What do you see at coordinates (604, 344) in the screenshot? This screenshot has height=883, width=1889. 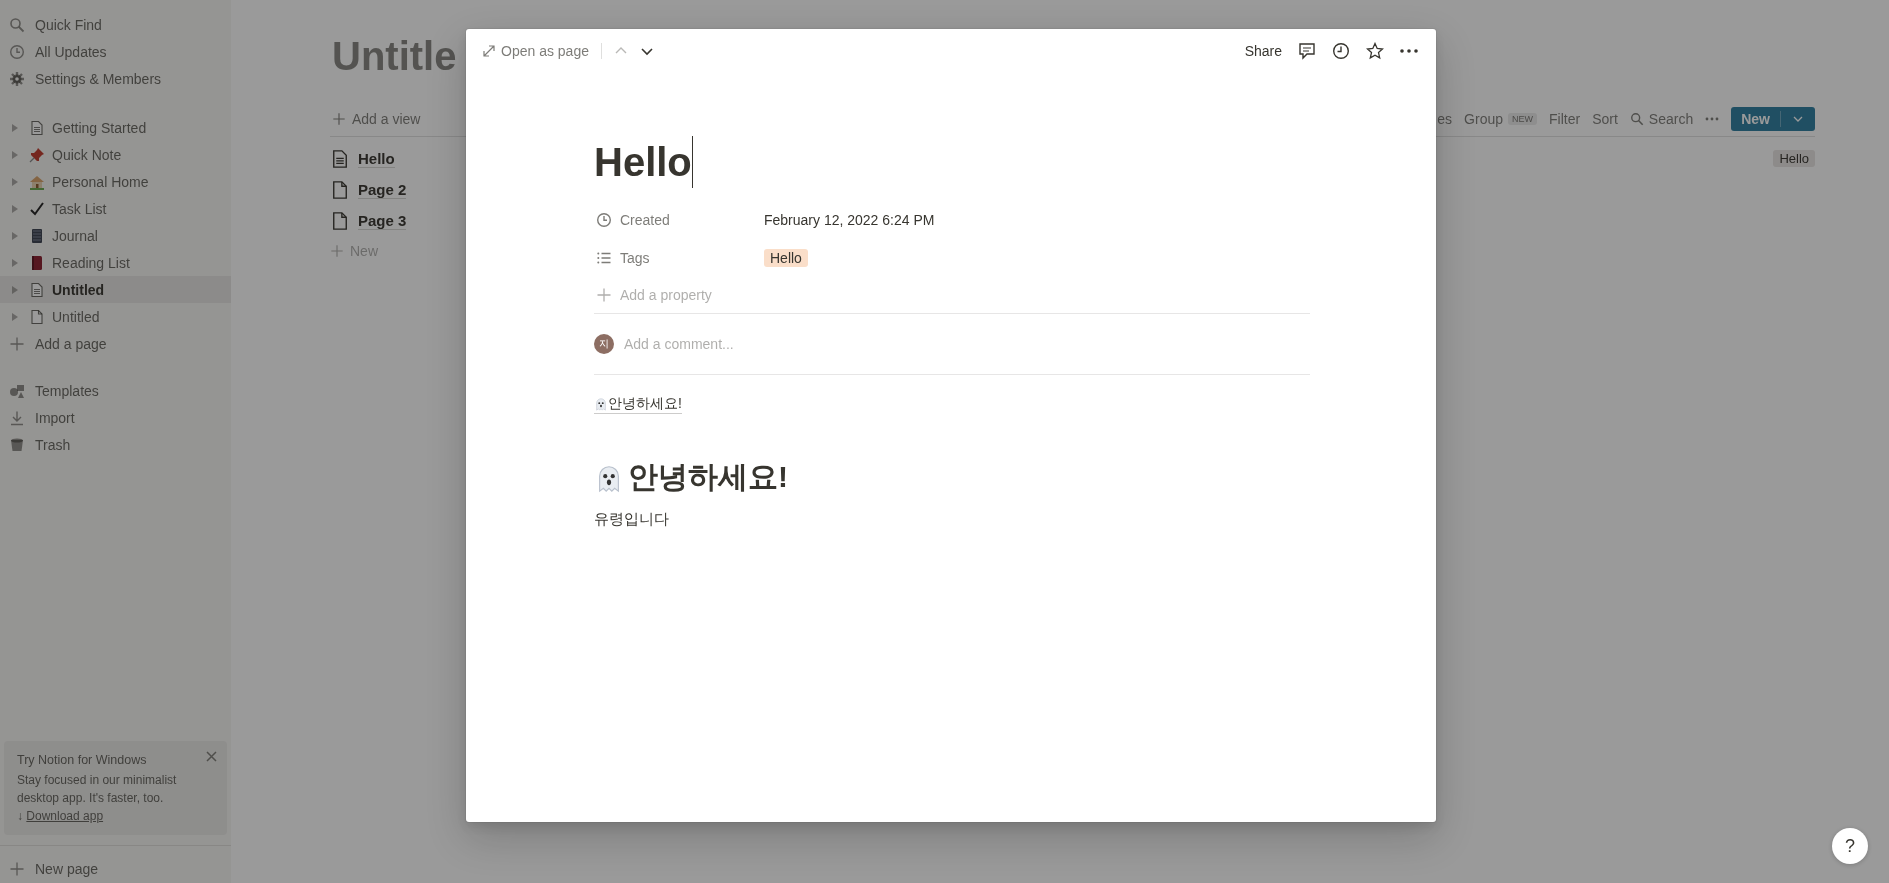 I see `avatar: 지` at bounding box center [604, 344].